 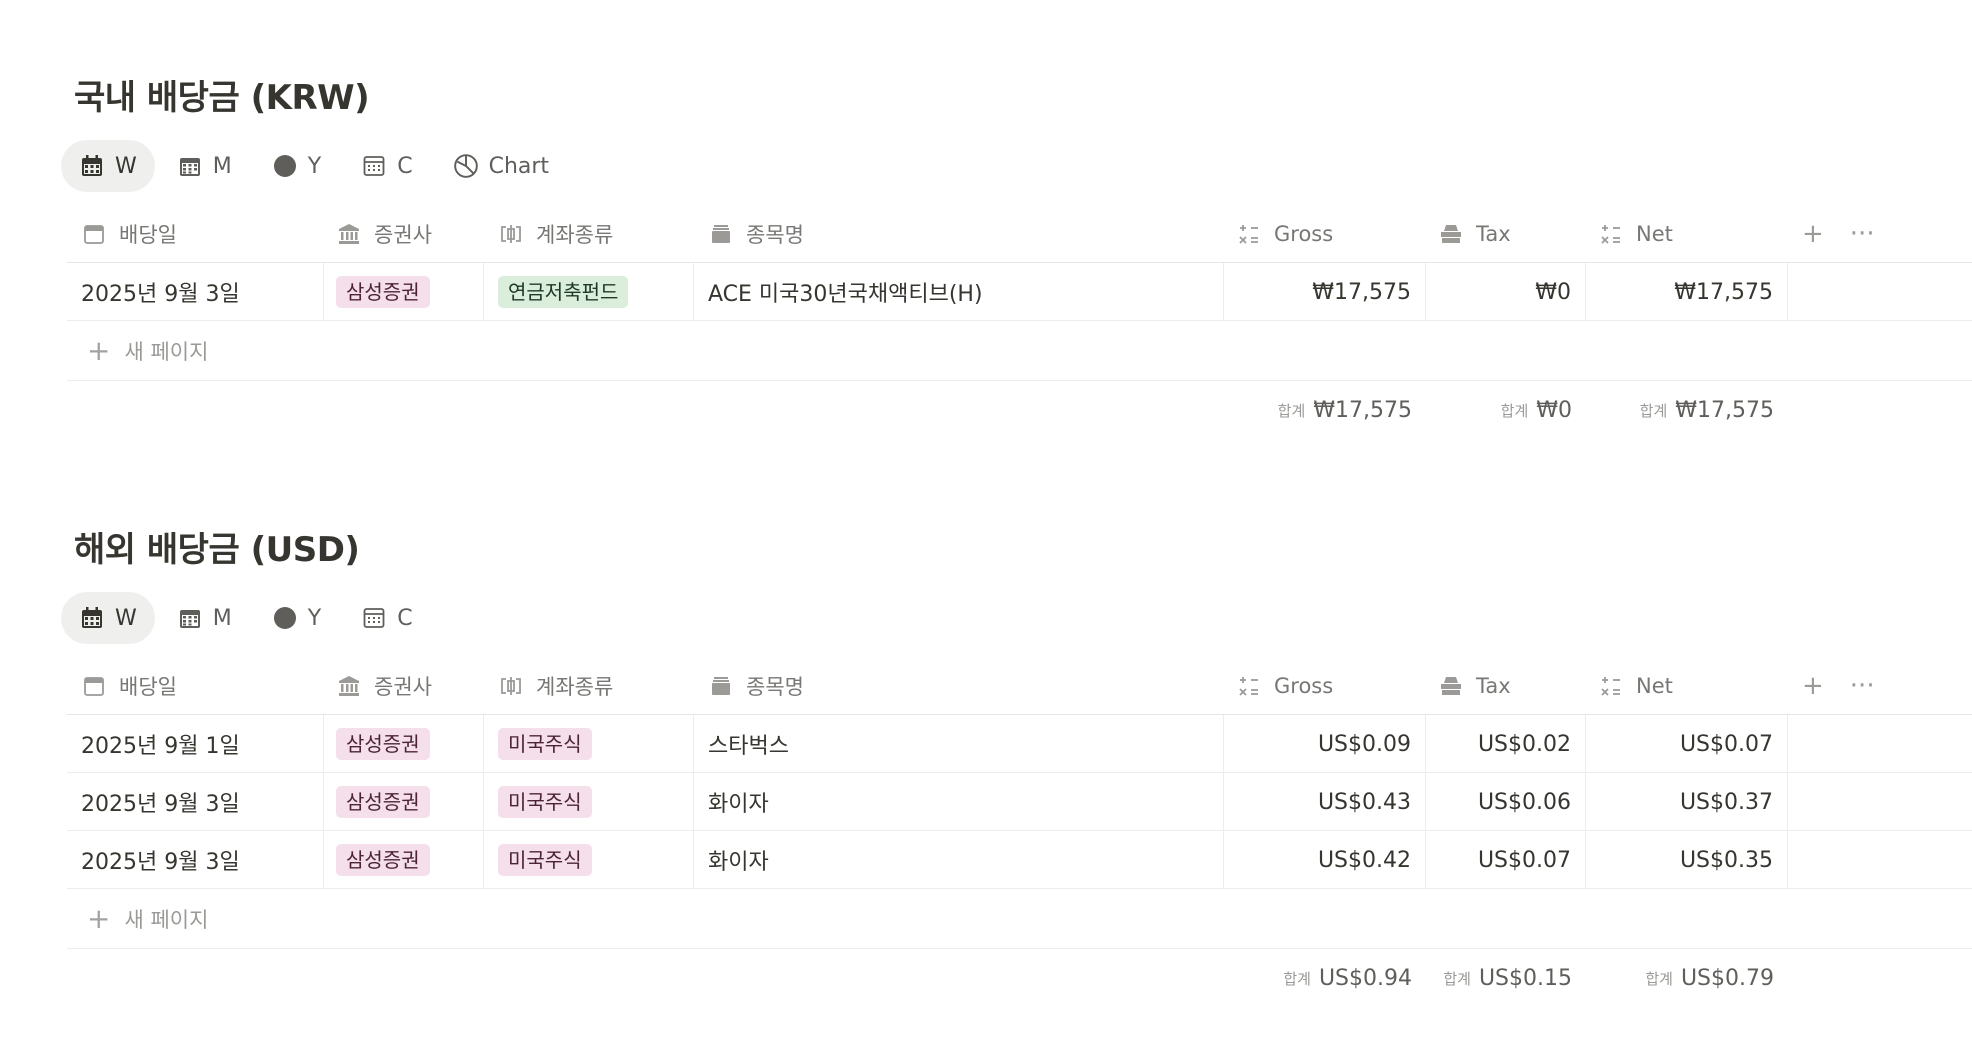 What do you see at coordinates (126, 618) in the screenshot?
I see `view-tab-label: W` at bounding box center [126, 618].